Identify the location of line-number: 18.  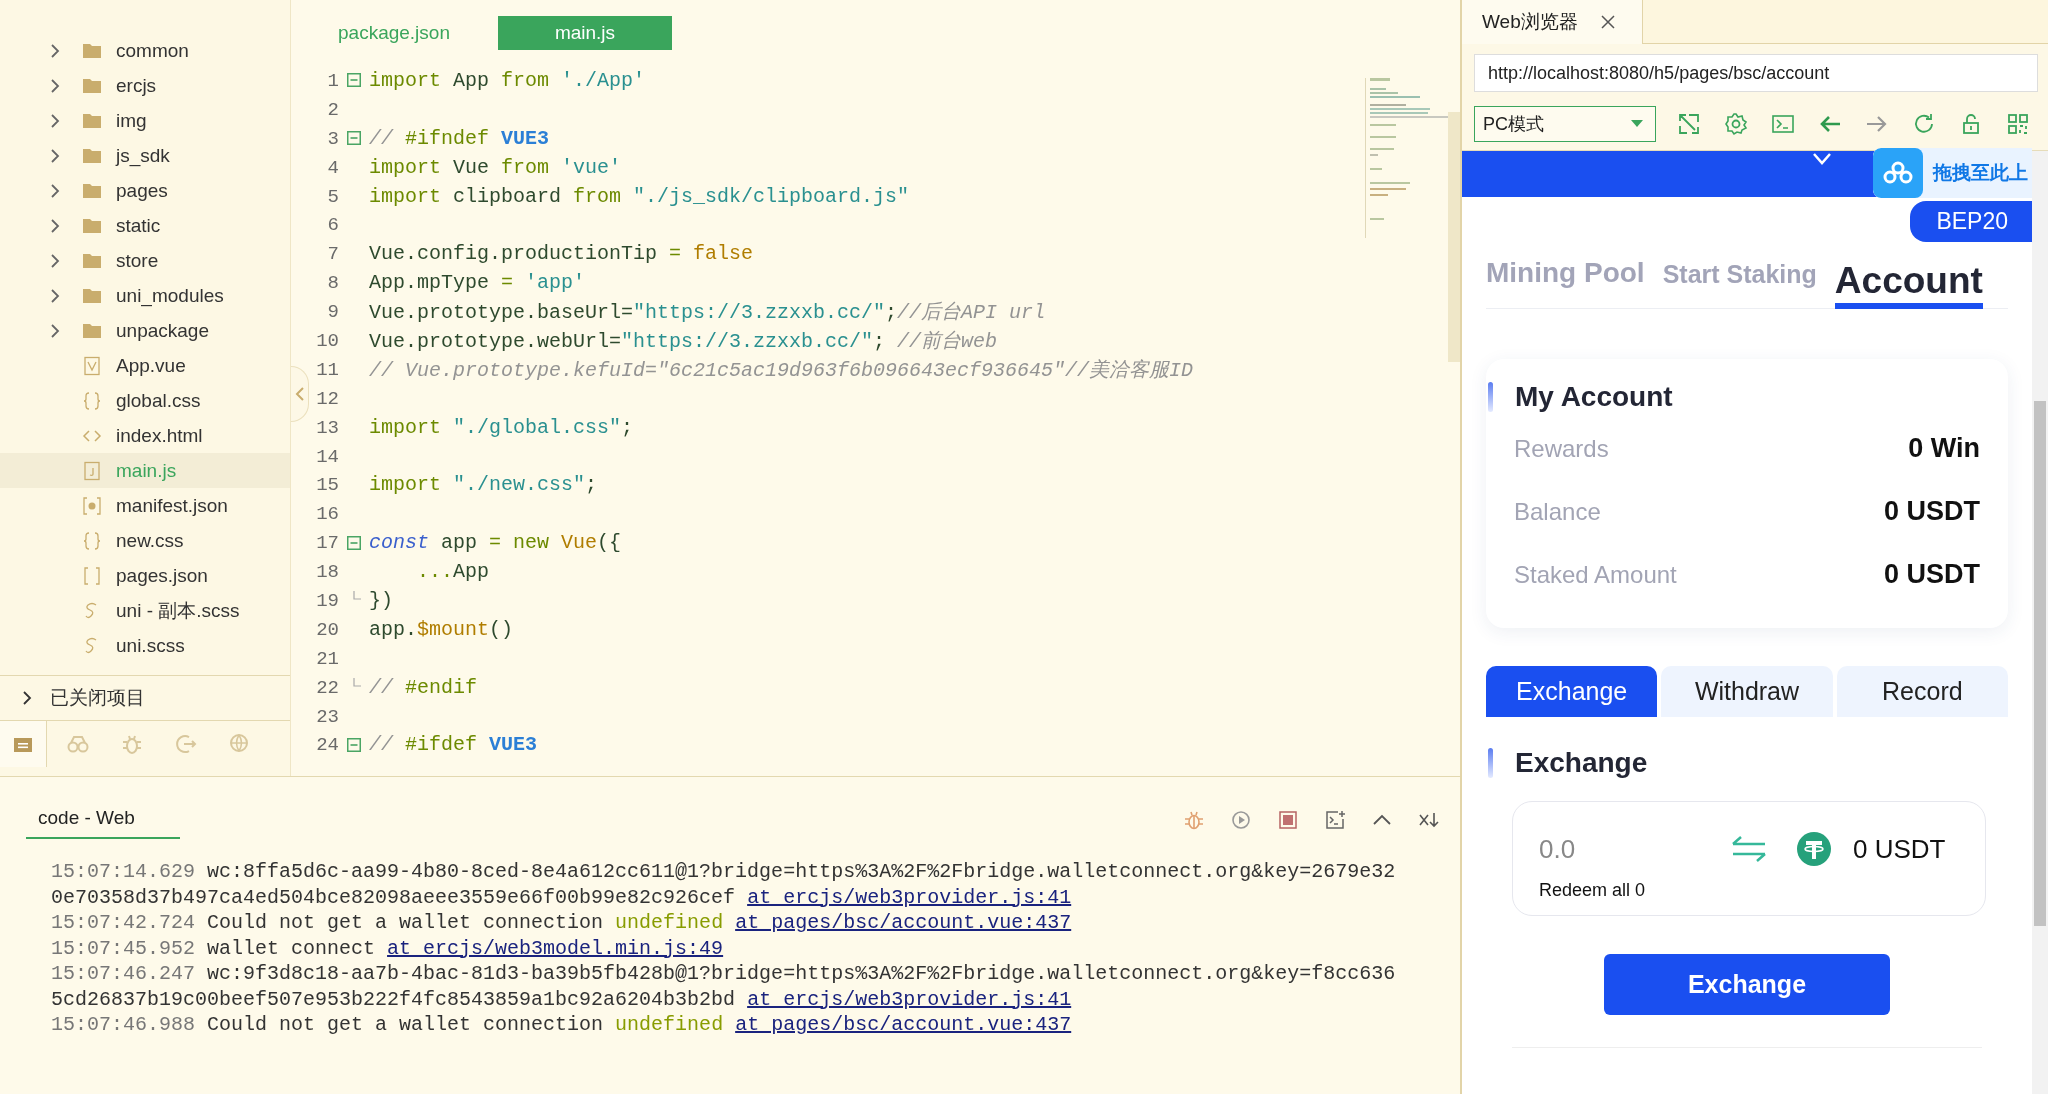
(327, 572).